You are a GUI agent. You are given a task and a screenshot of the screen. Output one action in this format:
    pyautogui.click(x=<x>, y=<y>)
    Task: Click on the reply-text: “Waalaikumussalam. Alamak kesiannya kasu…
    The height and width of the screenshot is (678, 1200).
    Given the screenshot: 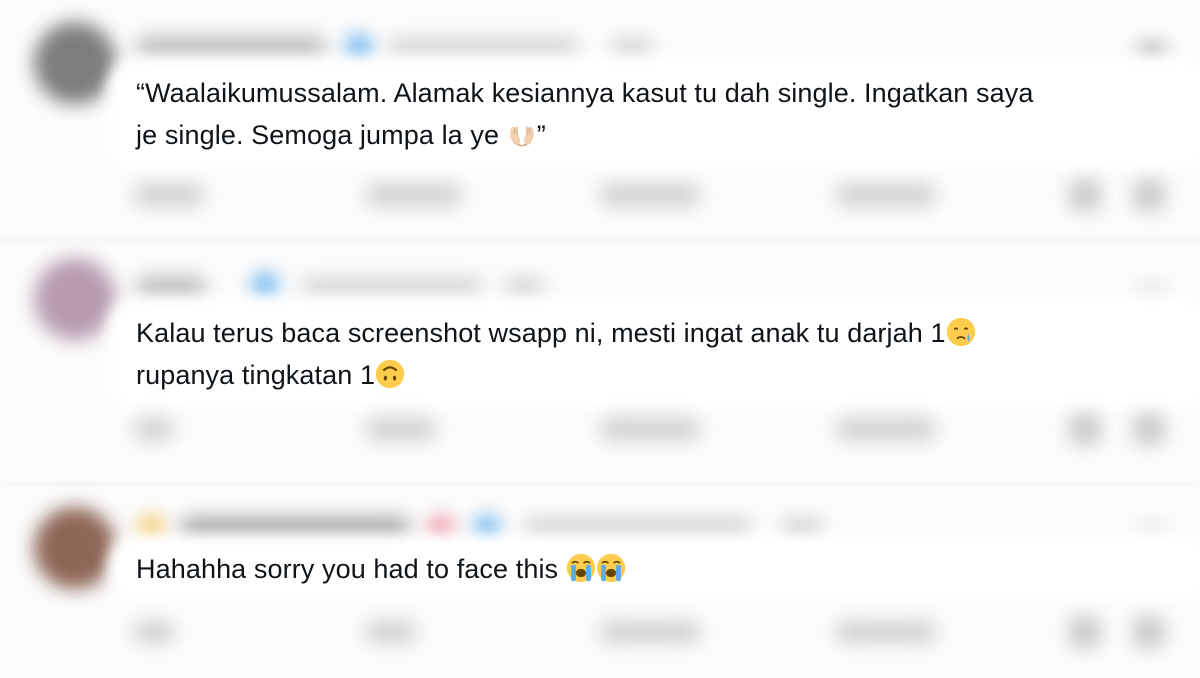 What is the action you would take?
    pyautogui.click(x=656, y=114)
    